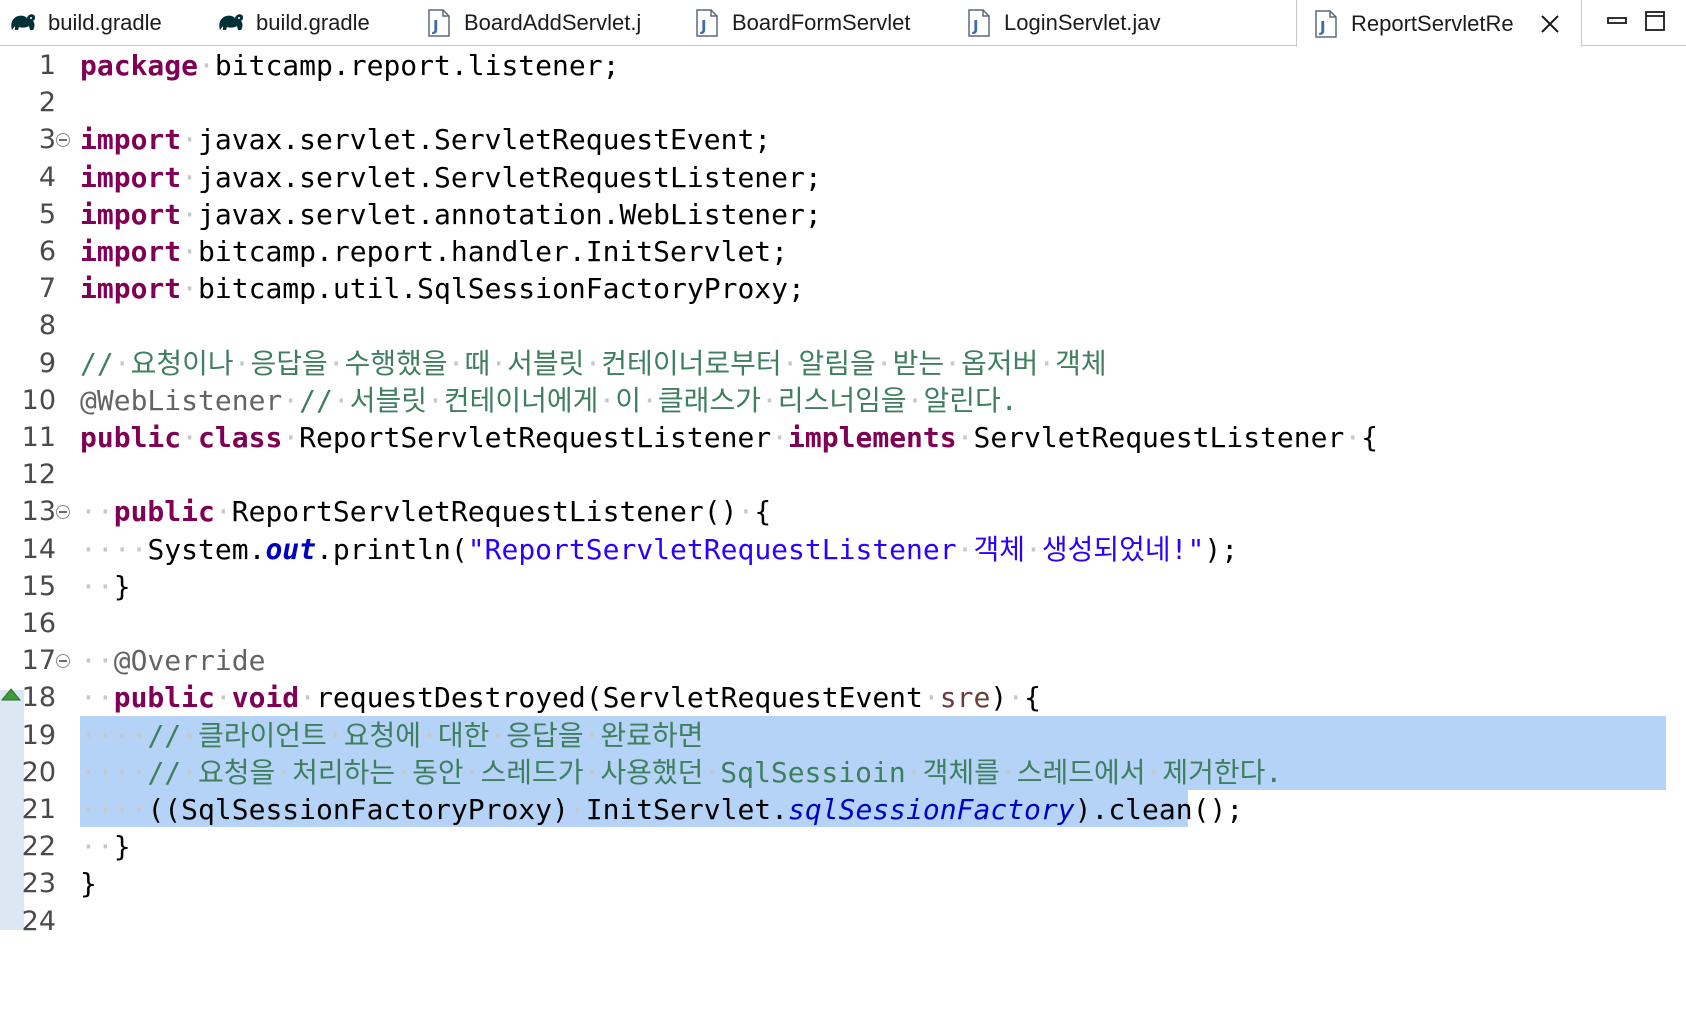 The height and width of the screenshot is (1018, 1686). What do you see at coordinates (843, 475) in the screenshot?
I see `code-line: 12` at bounding box center [843, 475].